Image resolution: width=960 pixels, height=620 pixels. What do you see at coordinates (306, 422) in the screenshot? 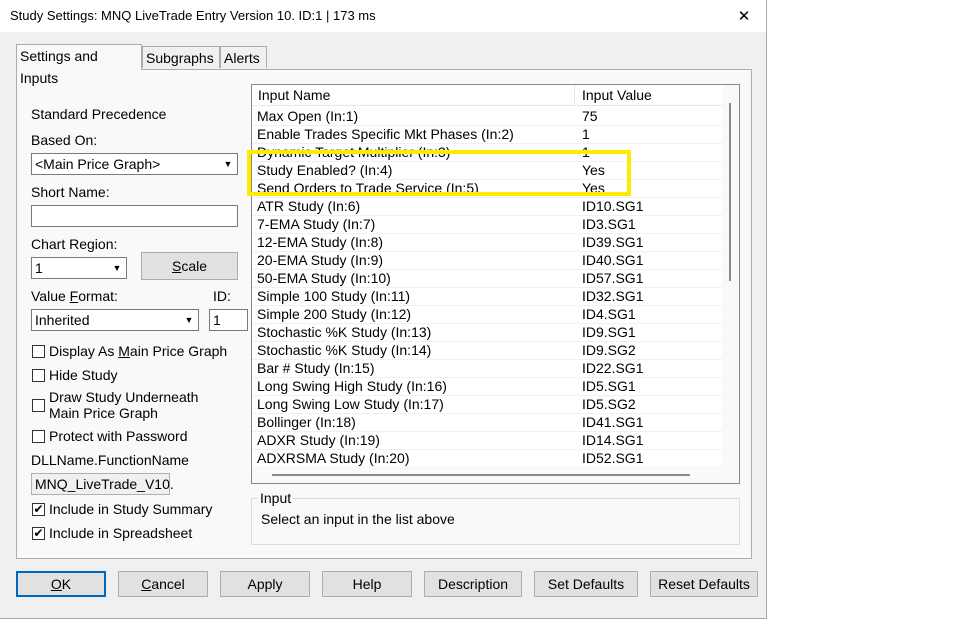
I see `input-name: Bollinger (In:18)` at bounding box center [306, 422].